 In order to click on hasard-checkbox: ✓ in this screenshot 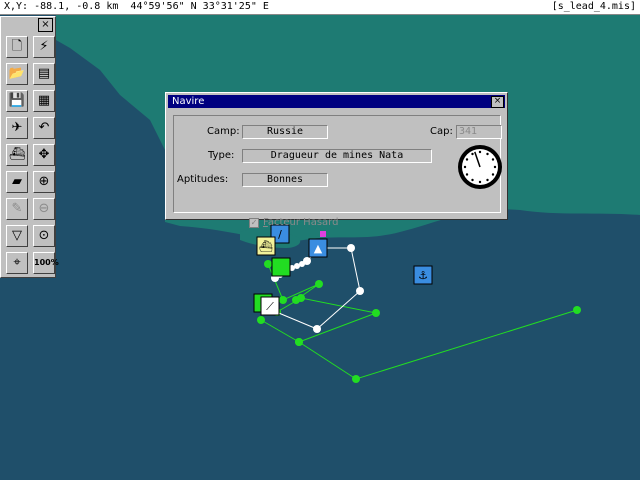, I will do `click(254, 223)`.